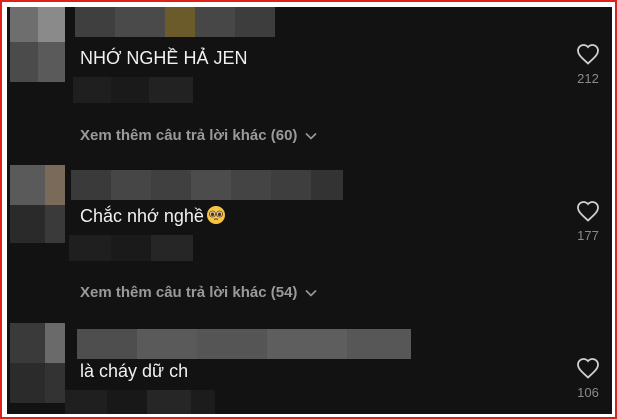 Image resolution: width=617 pixels, height=419 pixels. What do you see at coordinates (588, 78) in the screenshot?
I see `like-count: 212` at bounding box center [588, 78].